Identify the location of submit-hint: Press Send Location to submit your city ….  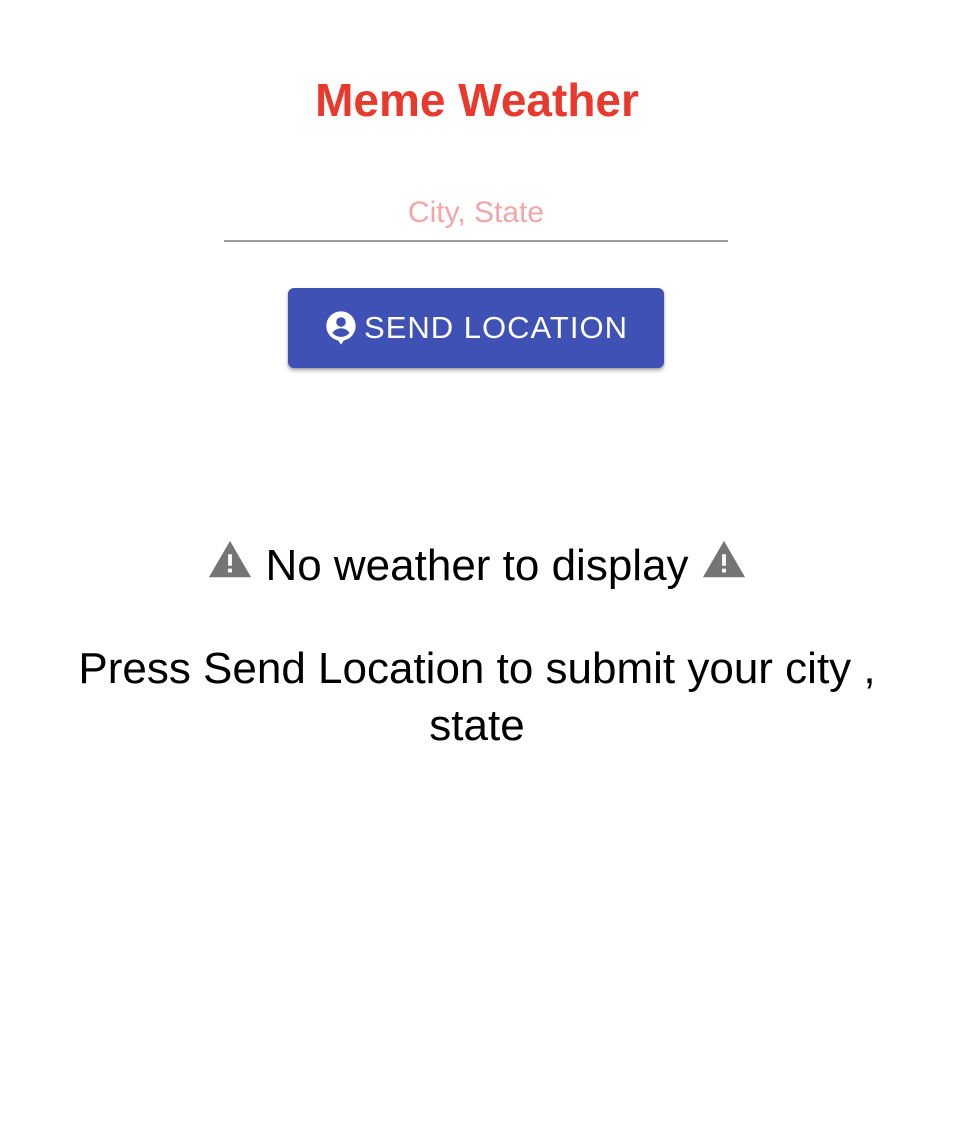
(477, 697).